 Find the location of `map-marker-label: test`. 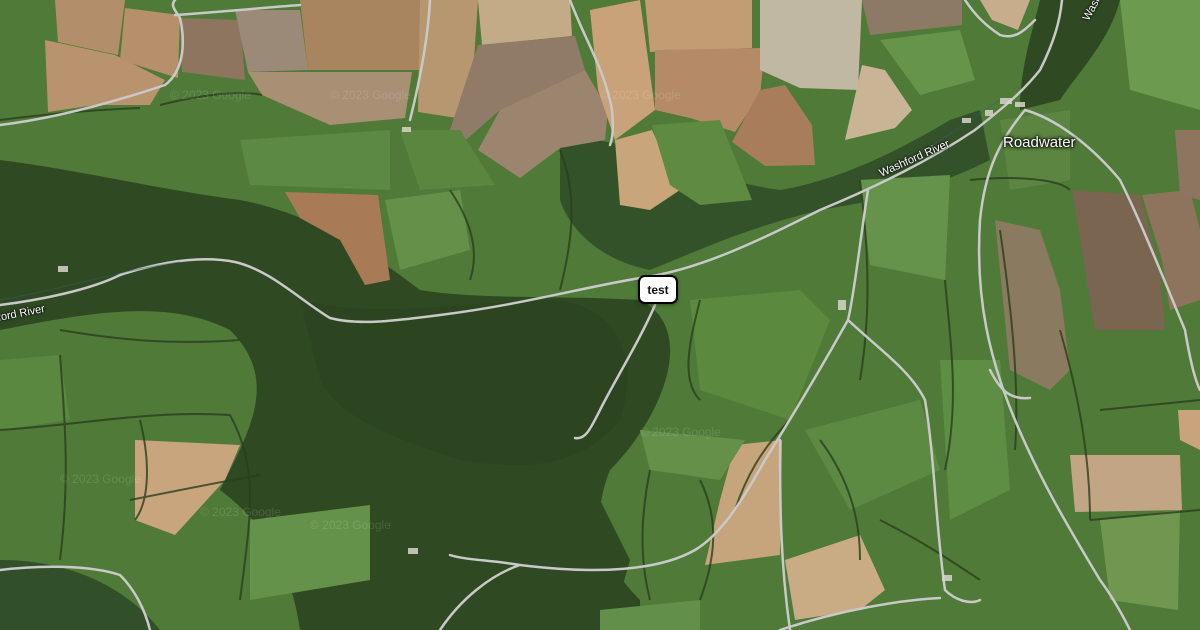

map-marker-label: test is located at coordinates (658, 289).